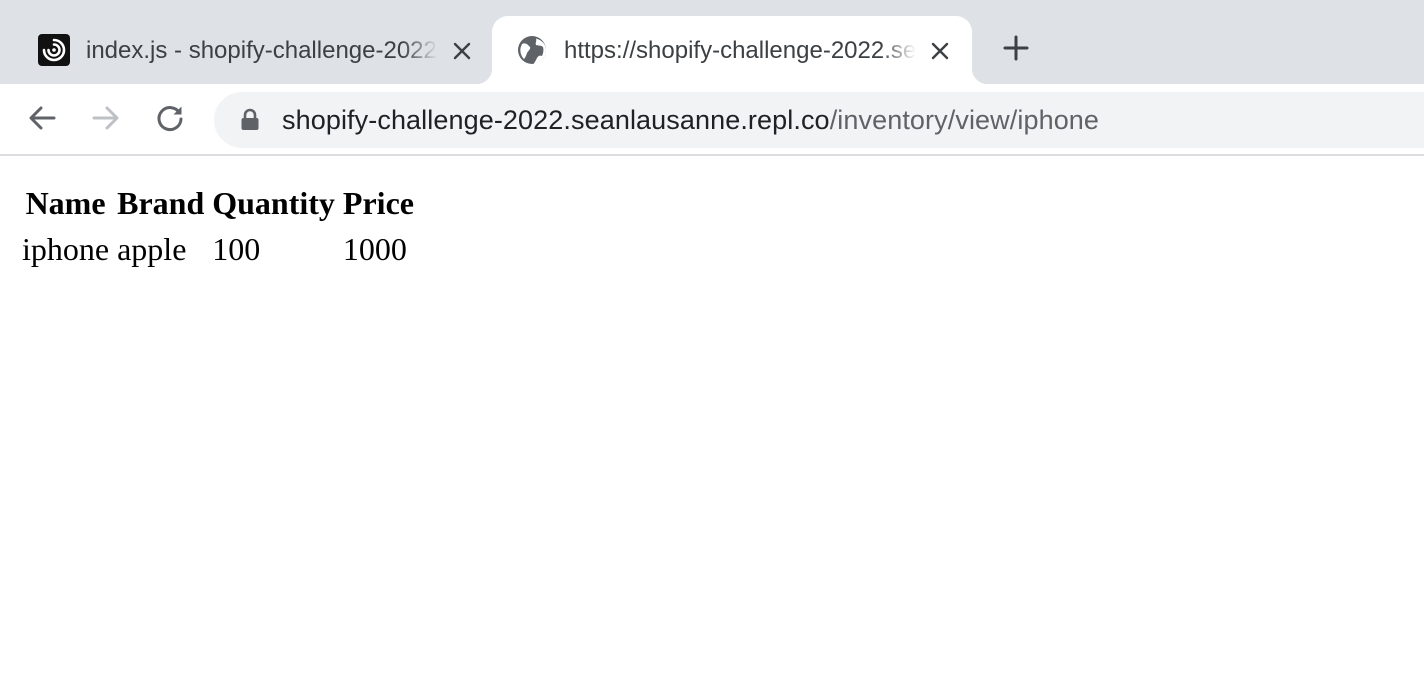 This screenshot has height=676, width=1424. I want to click on forward-button, so click(106, 120).